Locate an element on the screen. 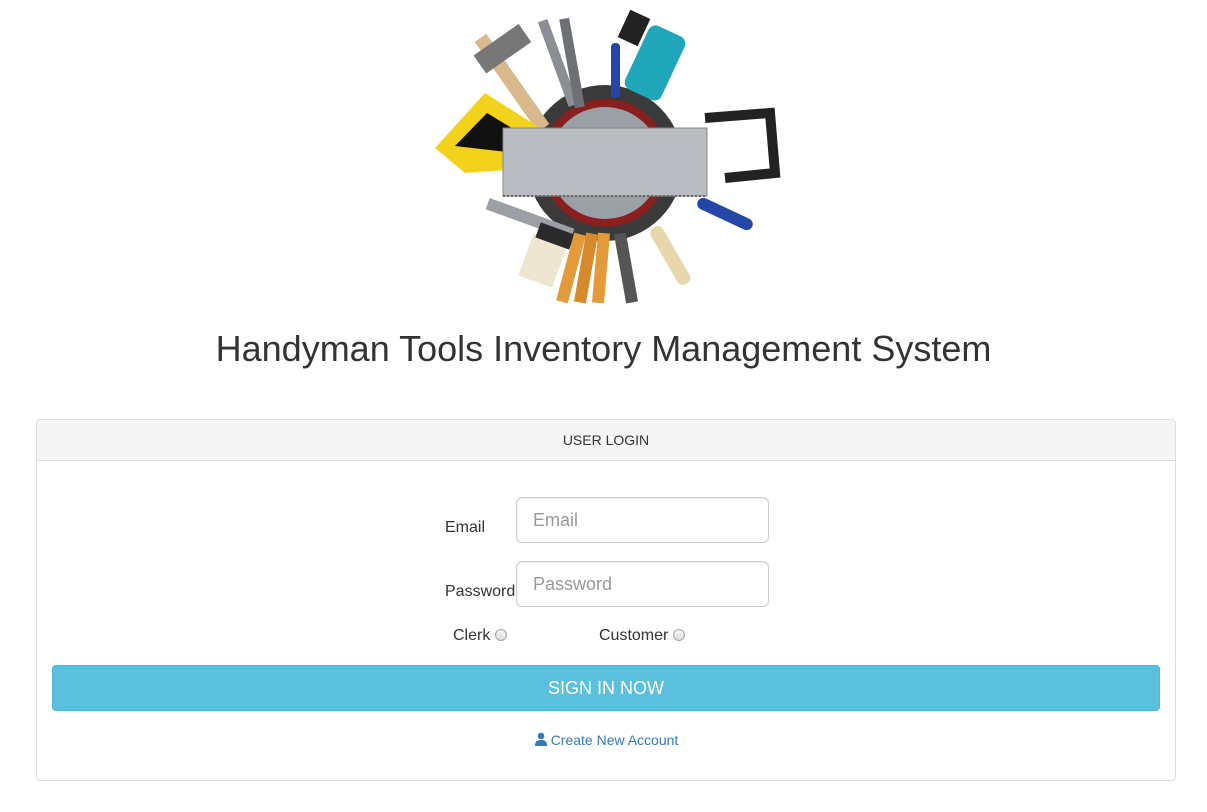  sign-in-button: SIGN IN NOW is located at coordinates (606, 688).